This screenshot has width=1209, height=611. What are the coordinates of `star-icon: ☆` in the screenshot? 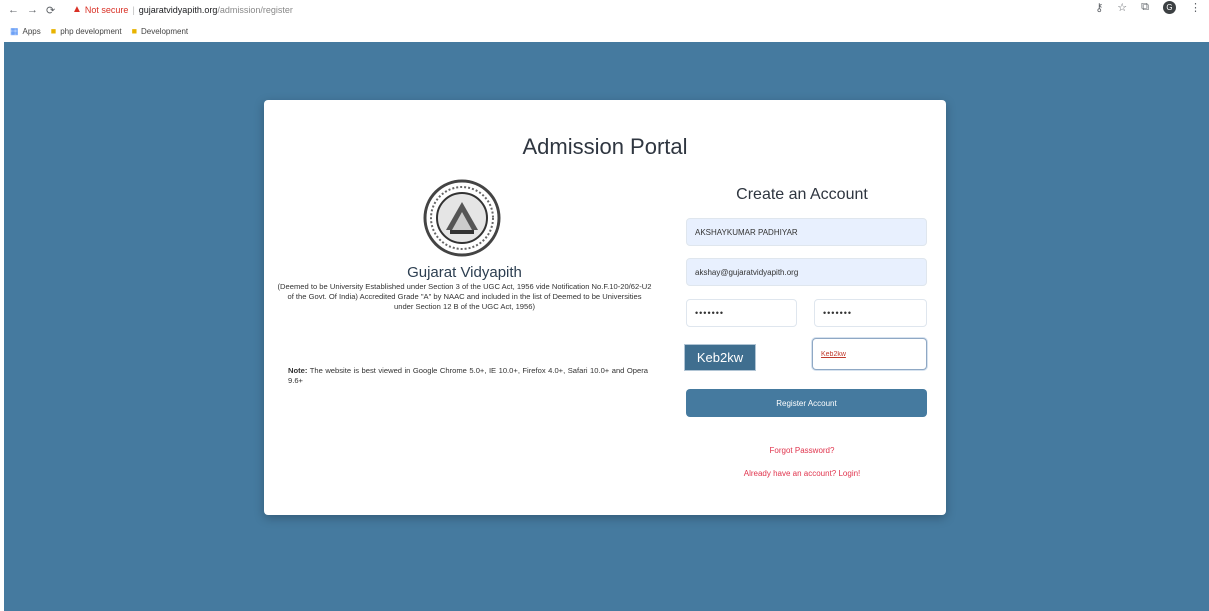 It's located at (1122, 7).